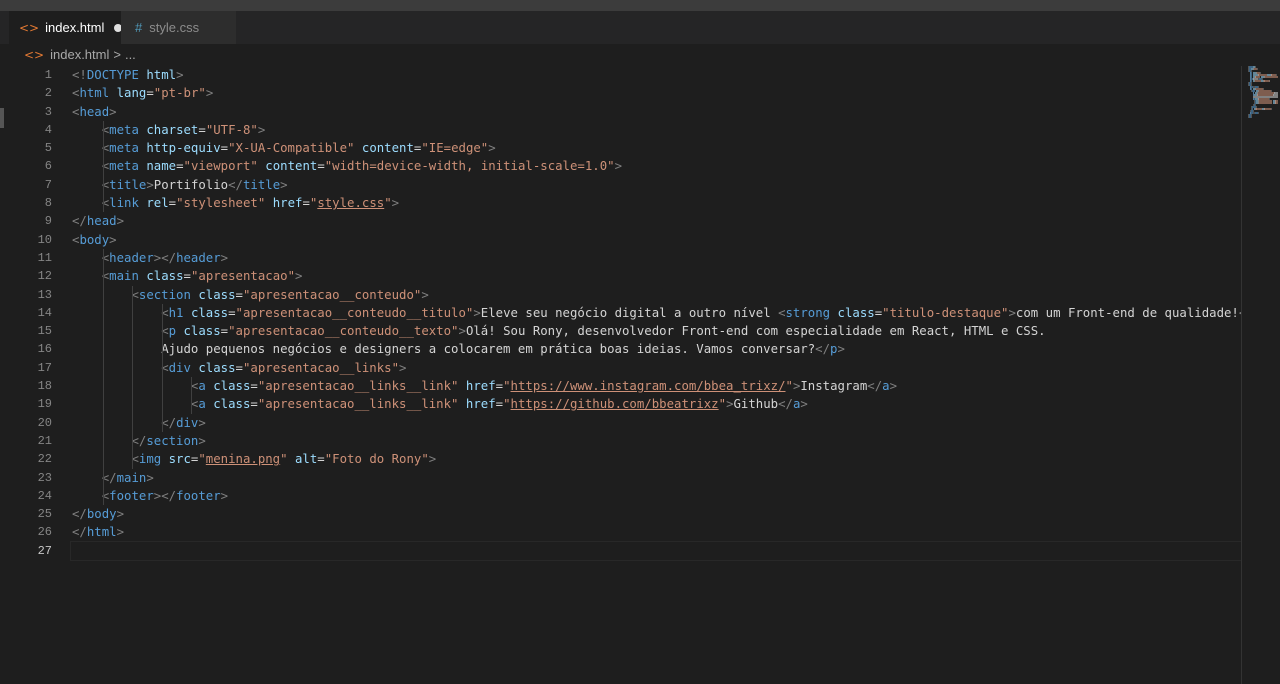 The height and width of the screenshot is (684, 1280). Describe the element at coordinates (48, 111) in the screenshot. I see `line-number: 3` at that location.